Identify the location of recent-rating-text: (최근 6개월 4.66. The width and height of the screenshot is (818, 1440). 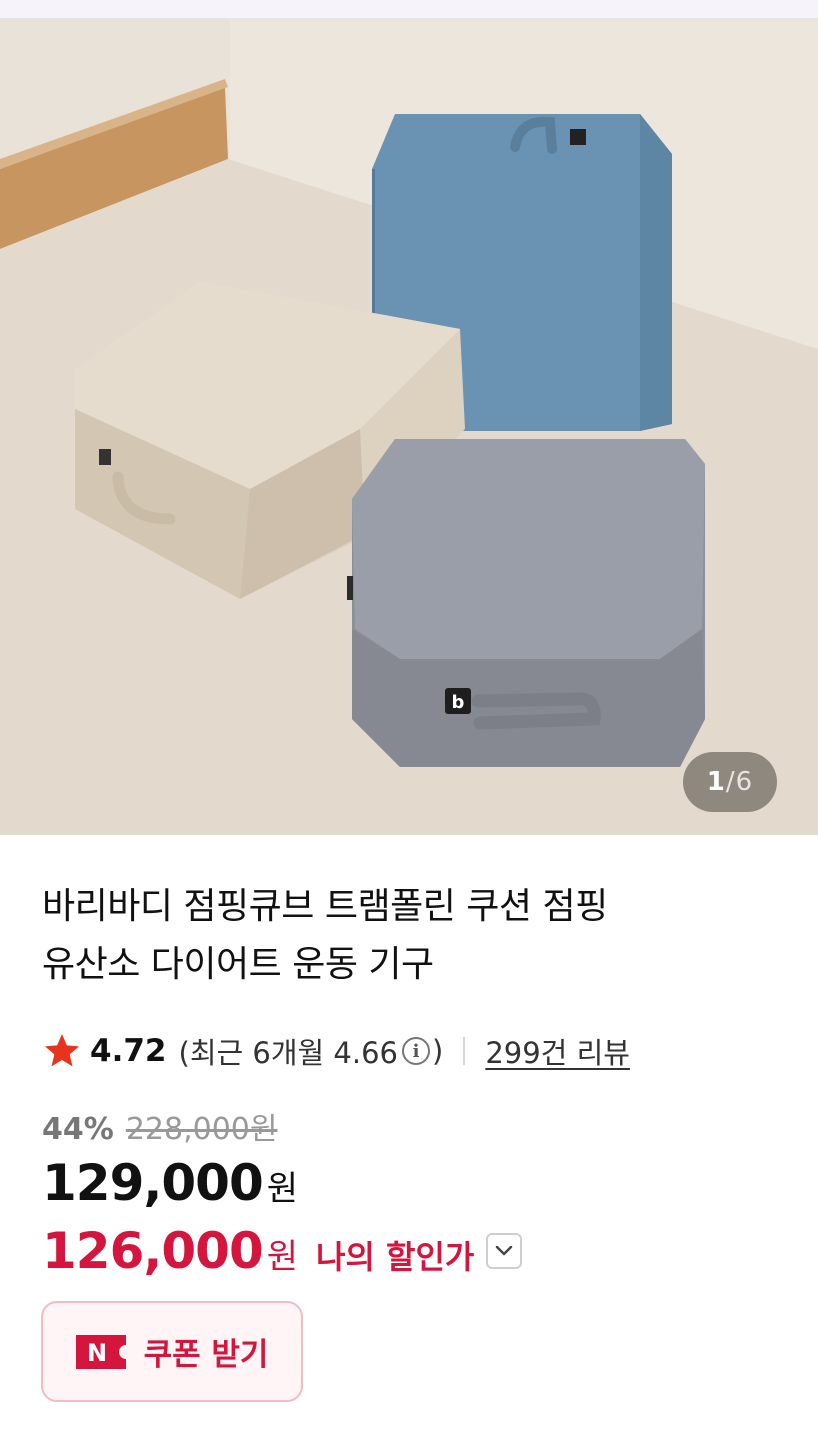
(288, 1053).